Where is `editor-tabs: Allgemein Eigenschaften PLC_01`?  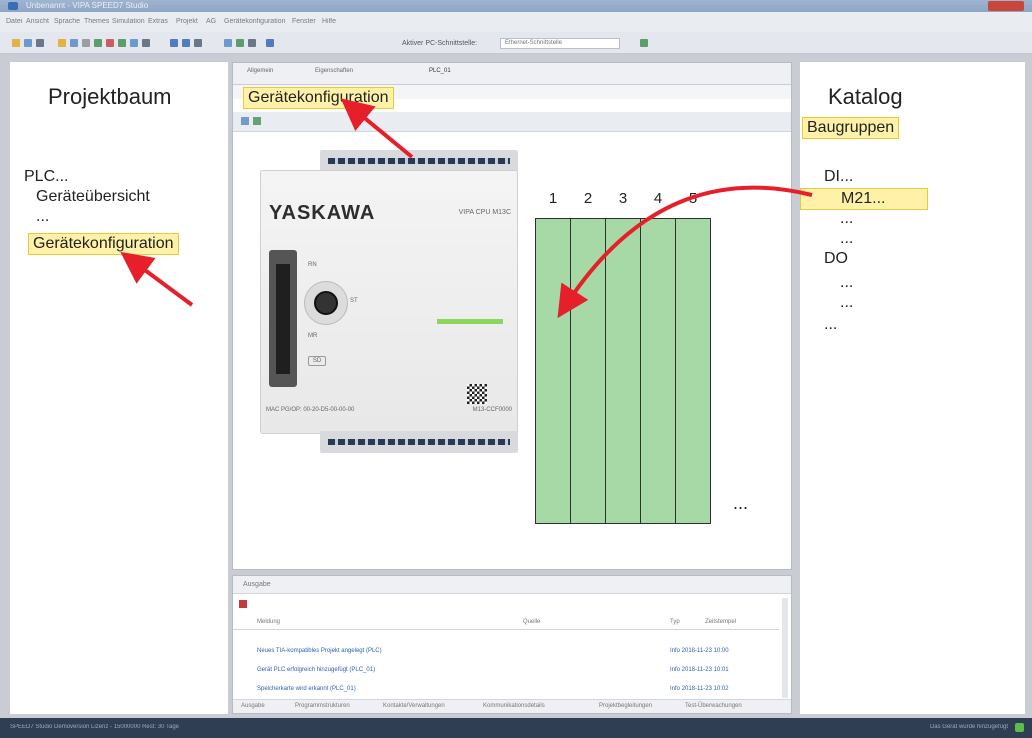
editor-tabs: Allgemein Eigenschaften PLC_01 is located at coordinates (512, 74).